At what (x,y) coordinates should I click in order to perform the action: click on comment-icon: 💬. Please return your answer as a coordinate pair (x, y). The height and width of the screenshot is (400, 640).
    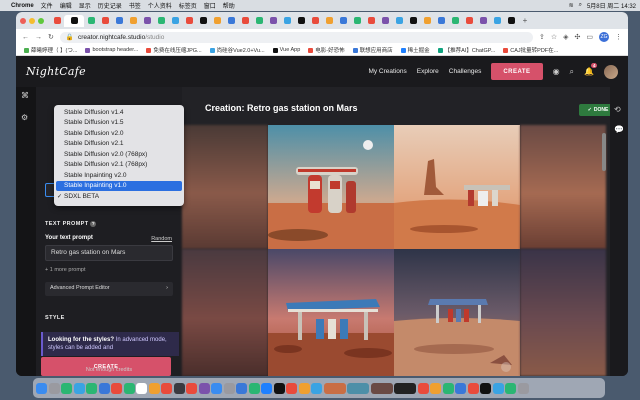
    Looking at the image, I should click on (619, 129).